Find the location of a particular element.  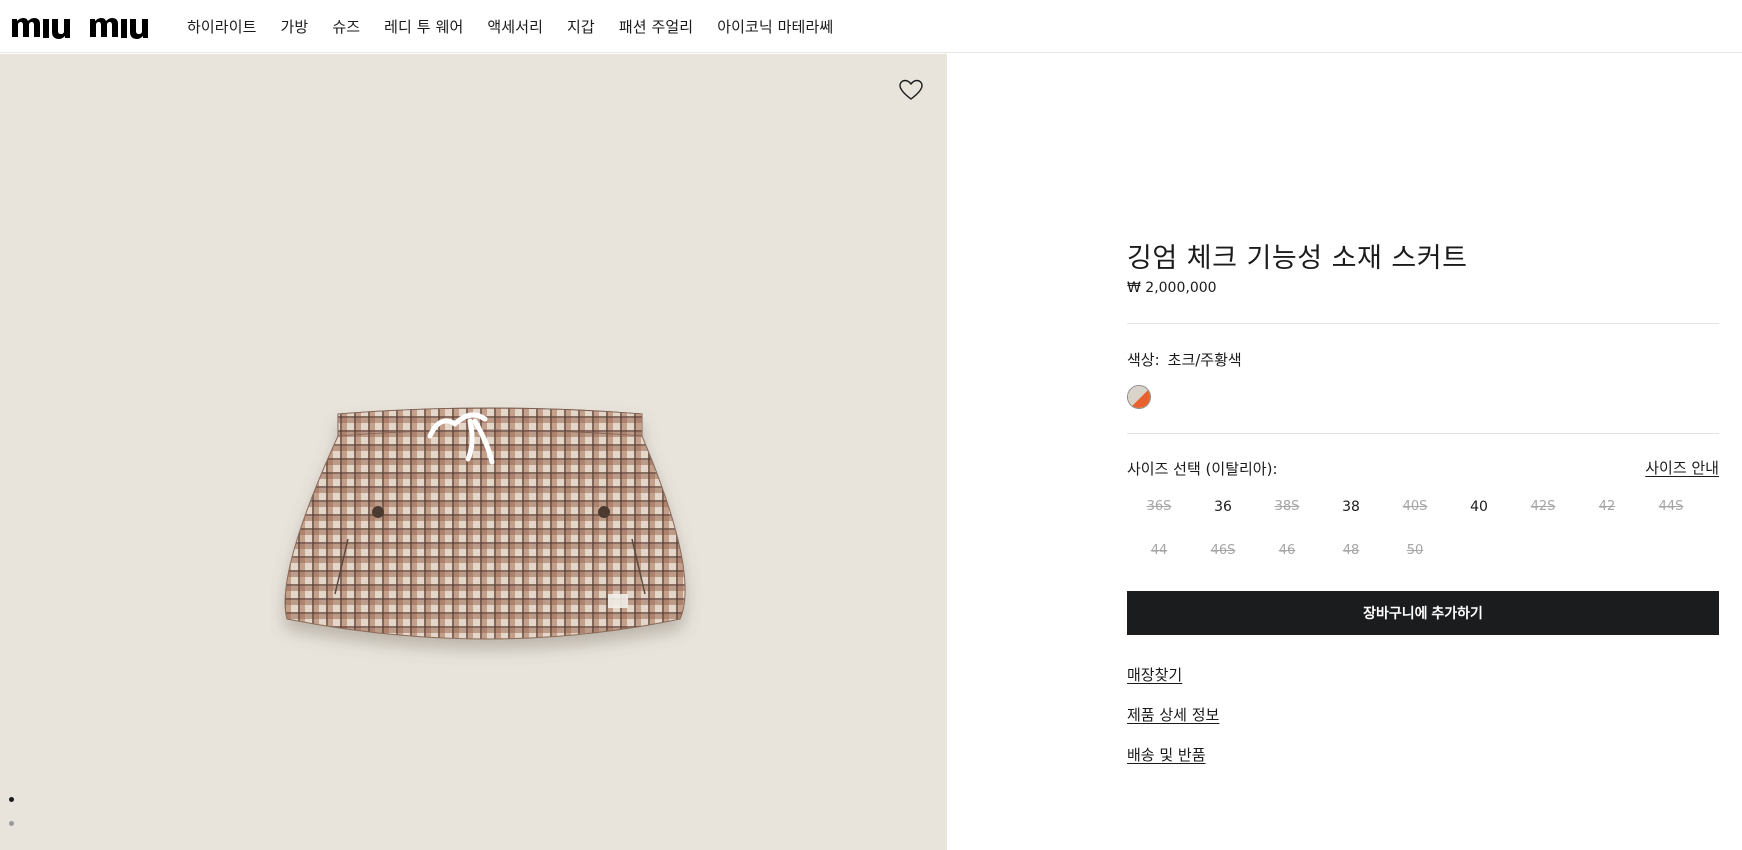

product-price: ₩ 2,000,000 is located at coordinates (1172, 288).